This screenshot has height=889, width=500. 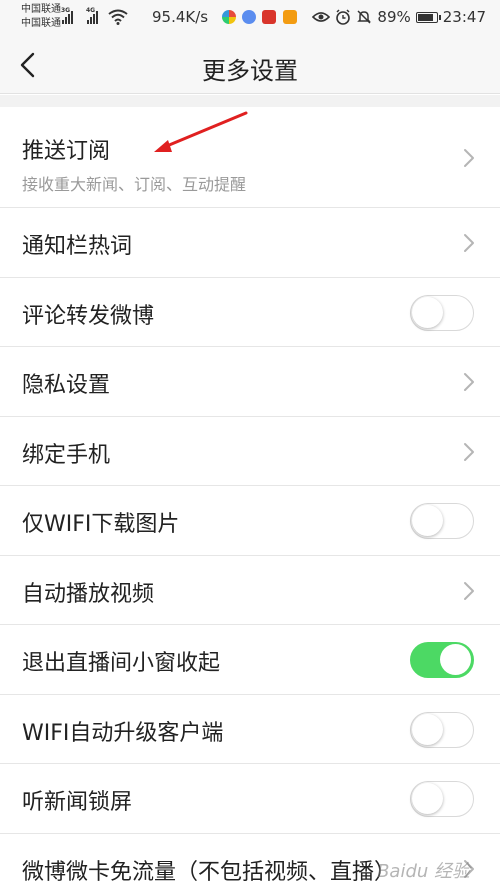 I want to click on video-app-icon, so click(x=290, y=17).